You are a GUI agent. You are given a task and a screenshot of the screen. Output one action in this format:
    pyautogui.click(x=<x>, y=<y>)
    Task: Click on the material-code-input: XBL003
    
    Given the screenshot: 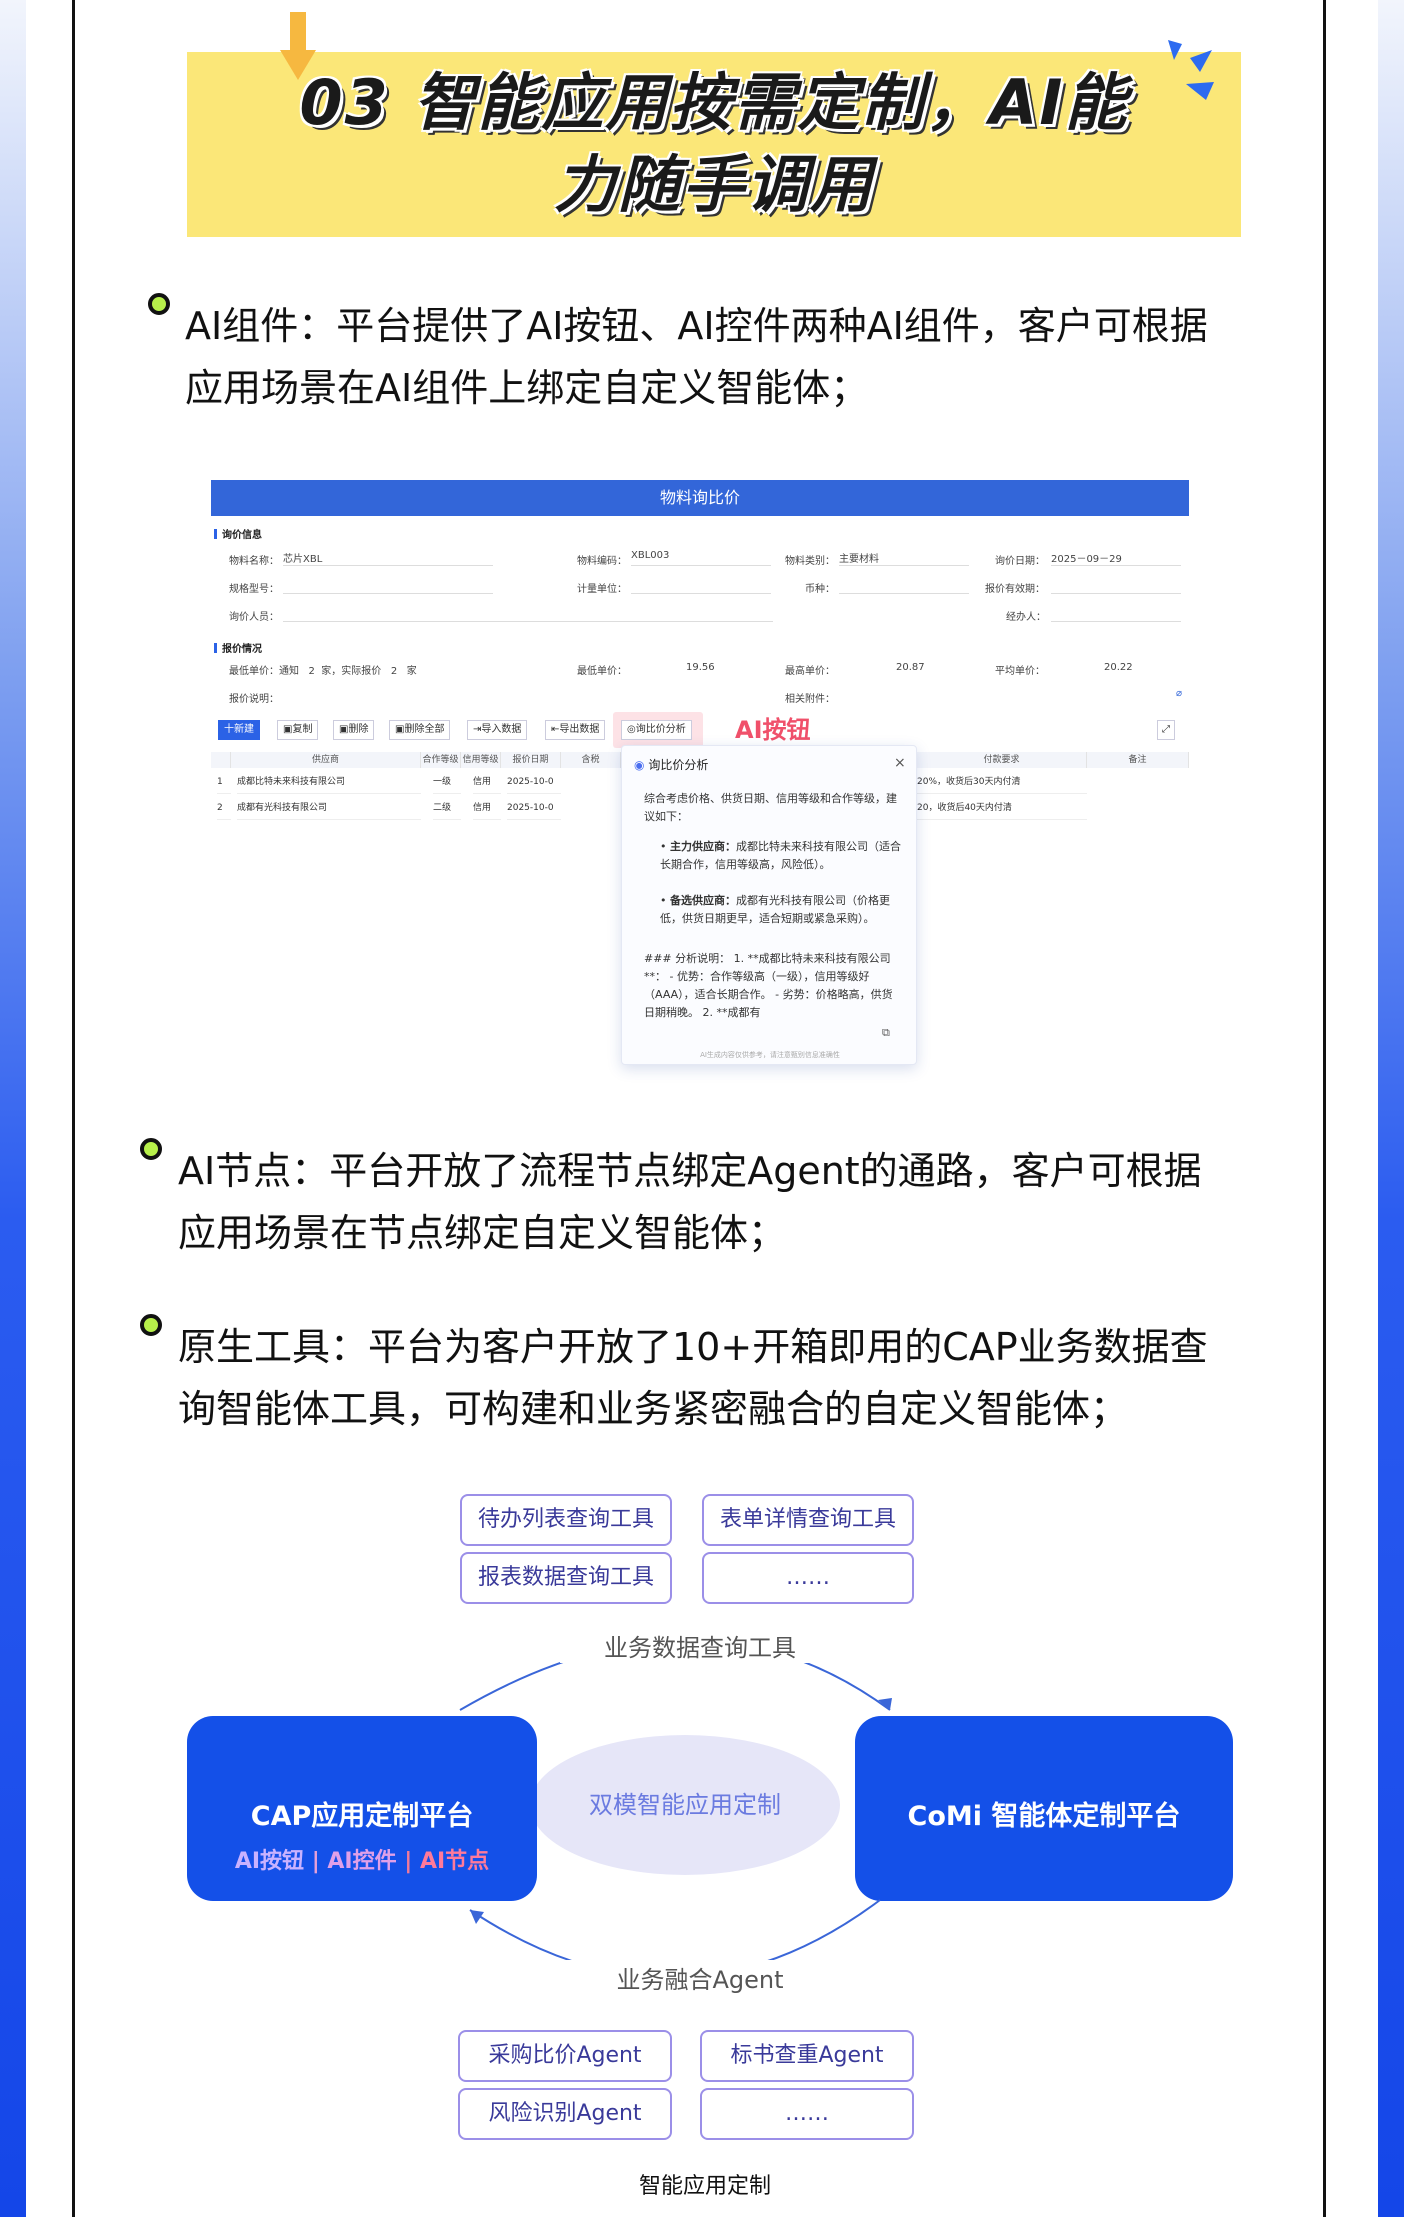 What is the action you would take?
    pyautogui.click(x=701, y=558)
    